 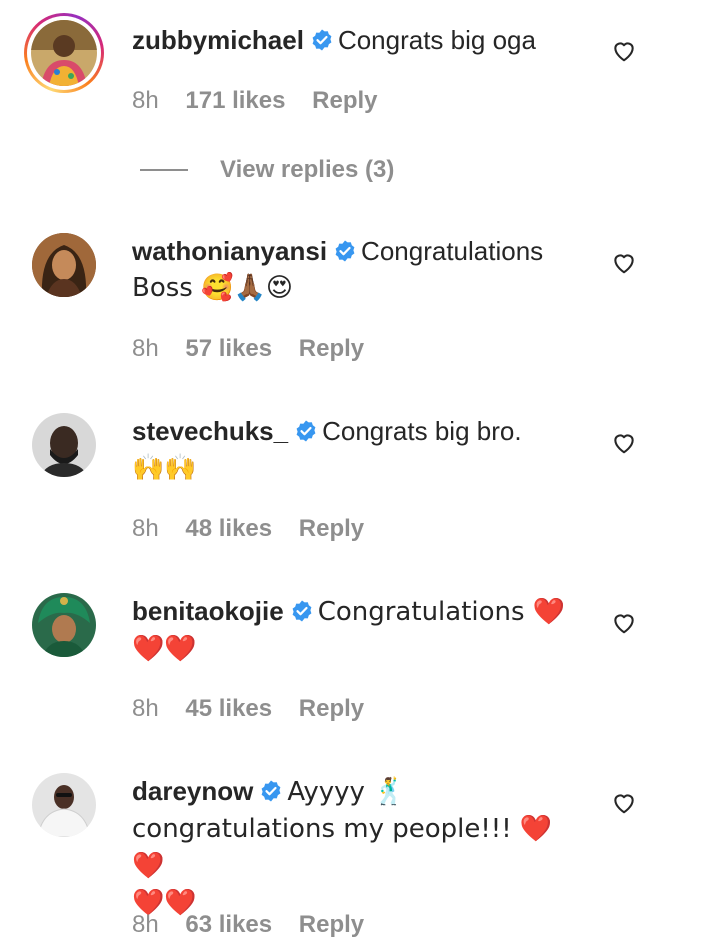 I want to click on comment-meta: 8h 48 likes Reply, so click(x=258, y=529).